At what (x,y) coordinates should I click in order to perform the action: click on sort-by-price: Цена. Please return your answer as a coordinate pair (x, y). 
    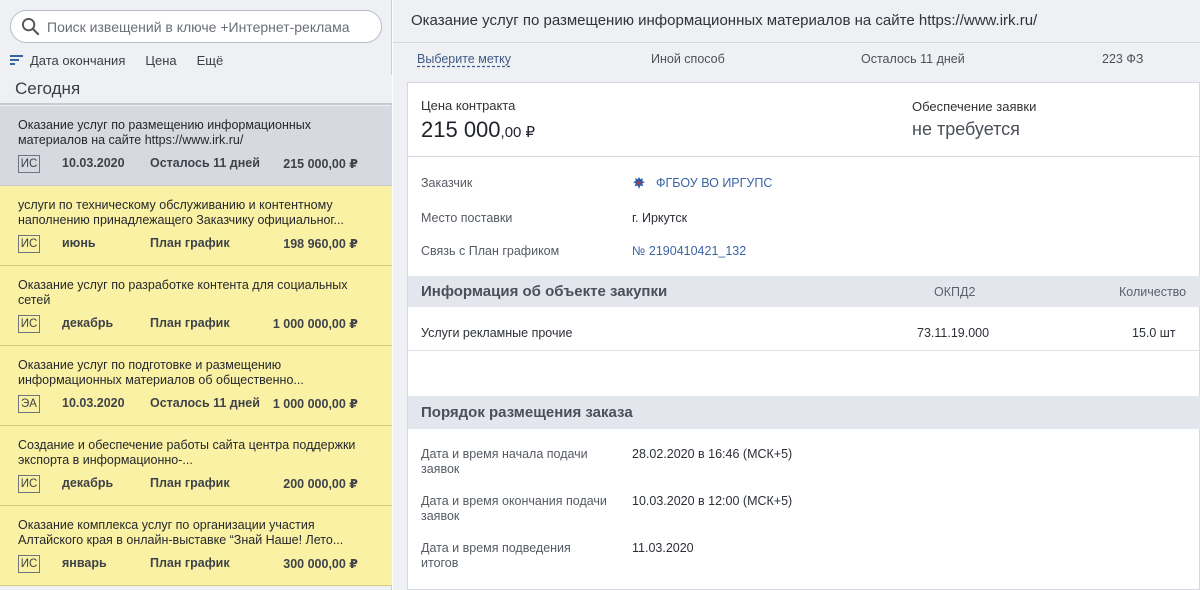
    Looking at the image, I should click on (160, 60).